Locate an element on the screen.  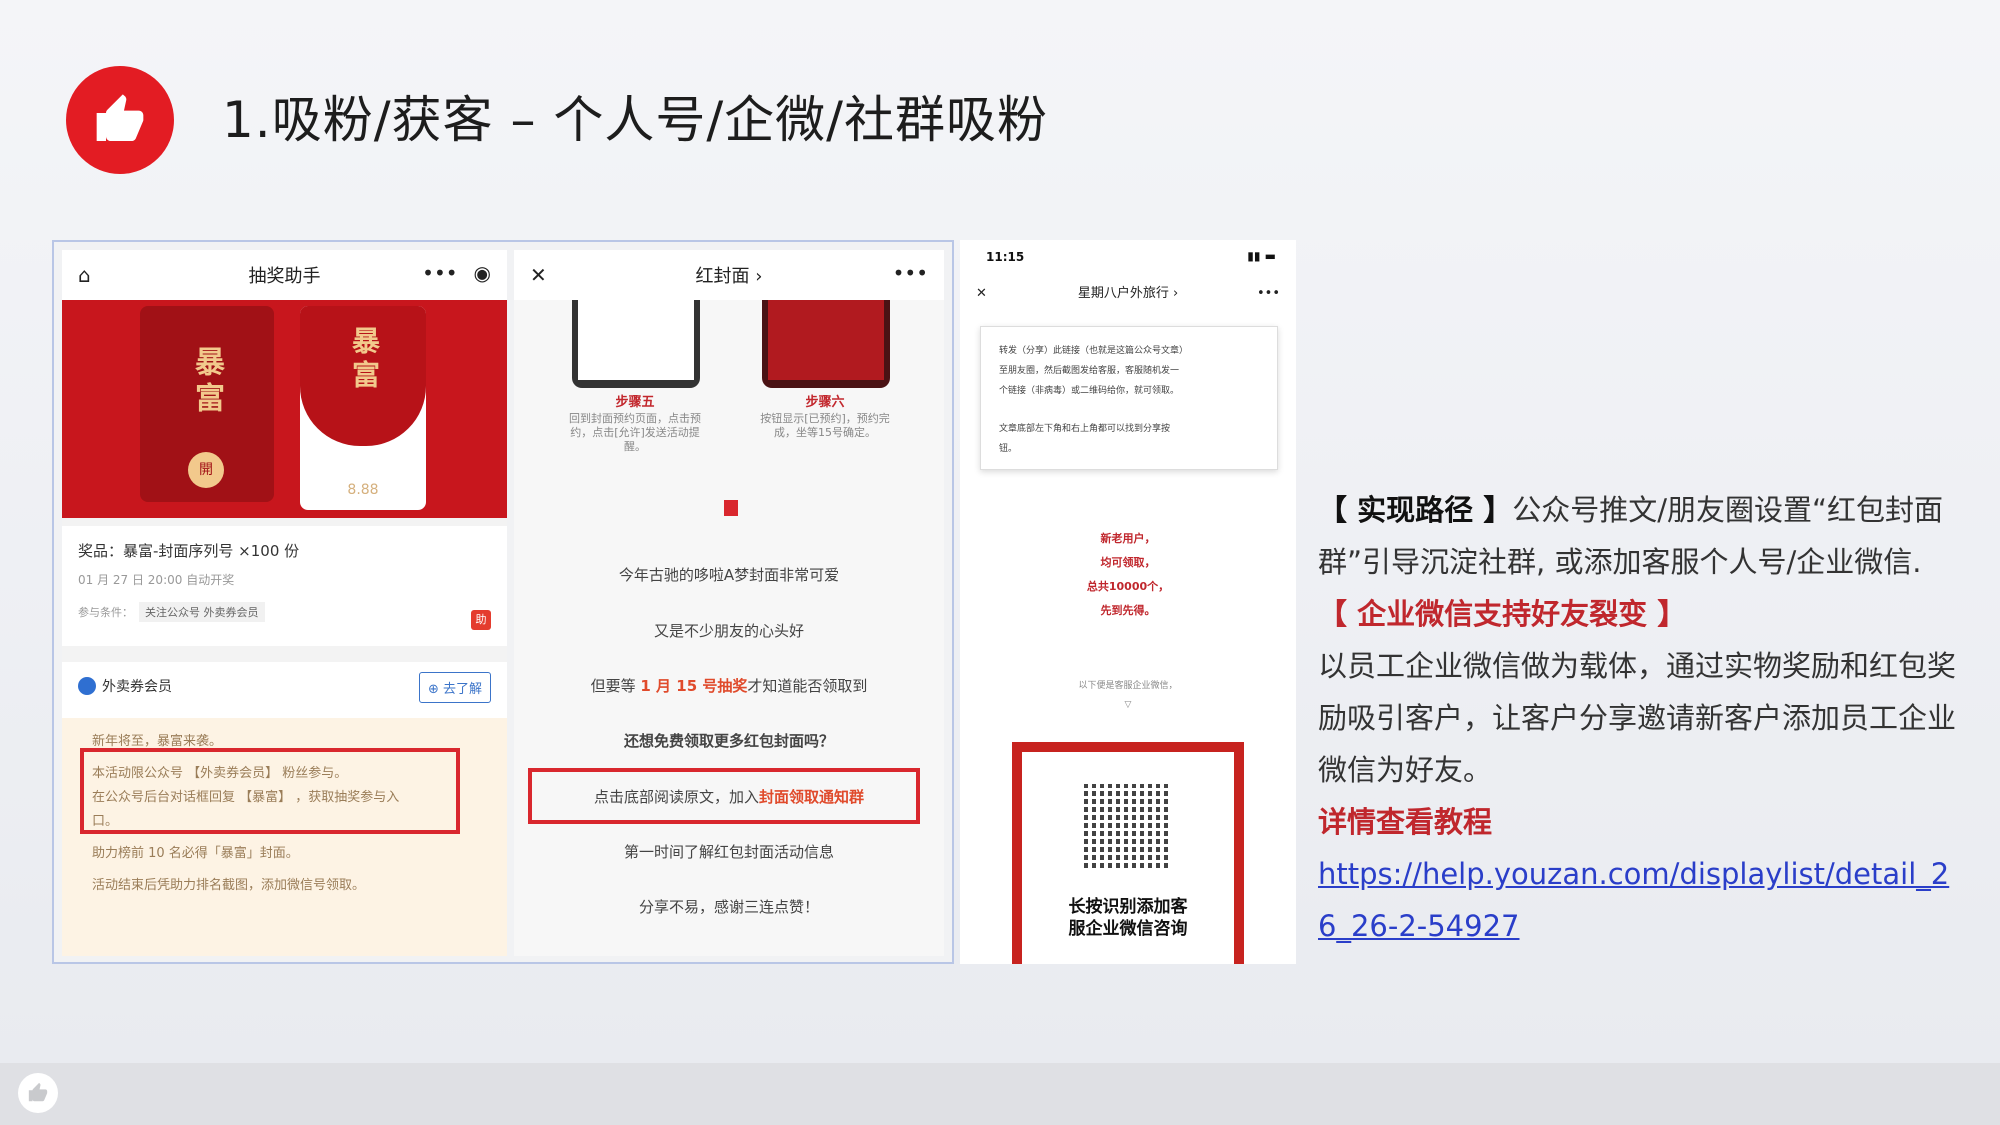
navbar: ⌂ 抽奖助手 ••• ◉ is located at coordinates (284, 275).